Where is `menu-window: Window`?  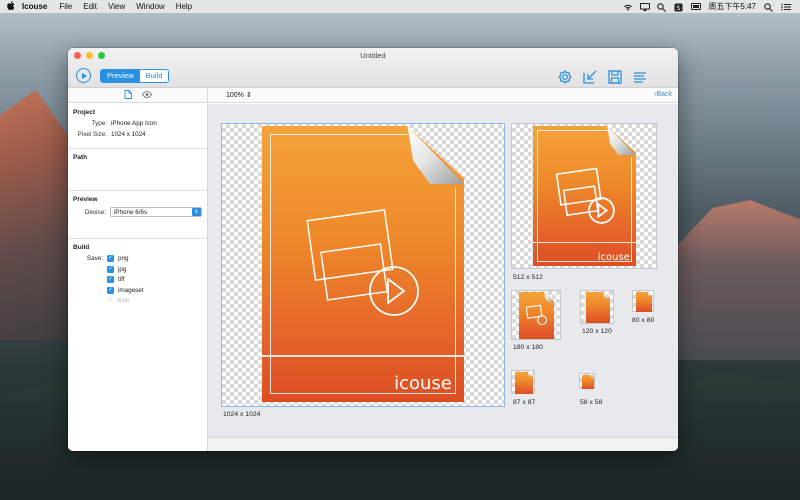 menu-window: Window is located at coordinates (150, 6).